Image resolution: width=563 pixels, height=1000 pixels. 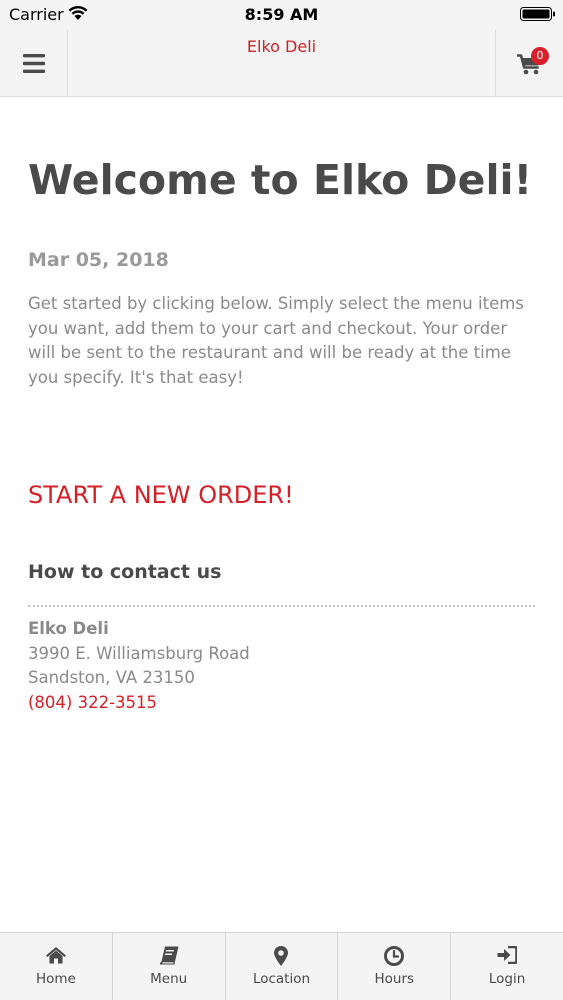 I want to click on map-pin-icon, so click(x=281, y=956).